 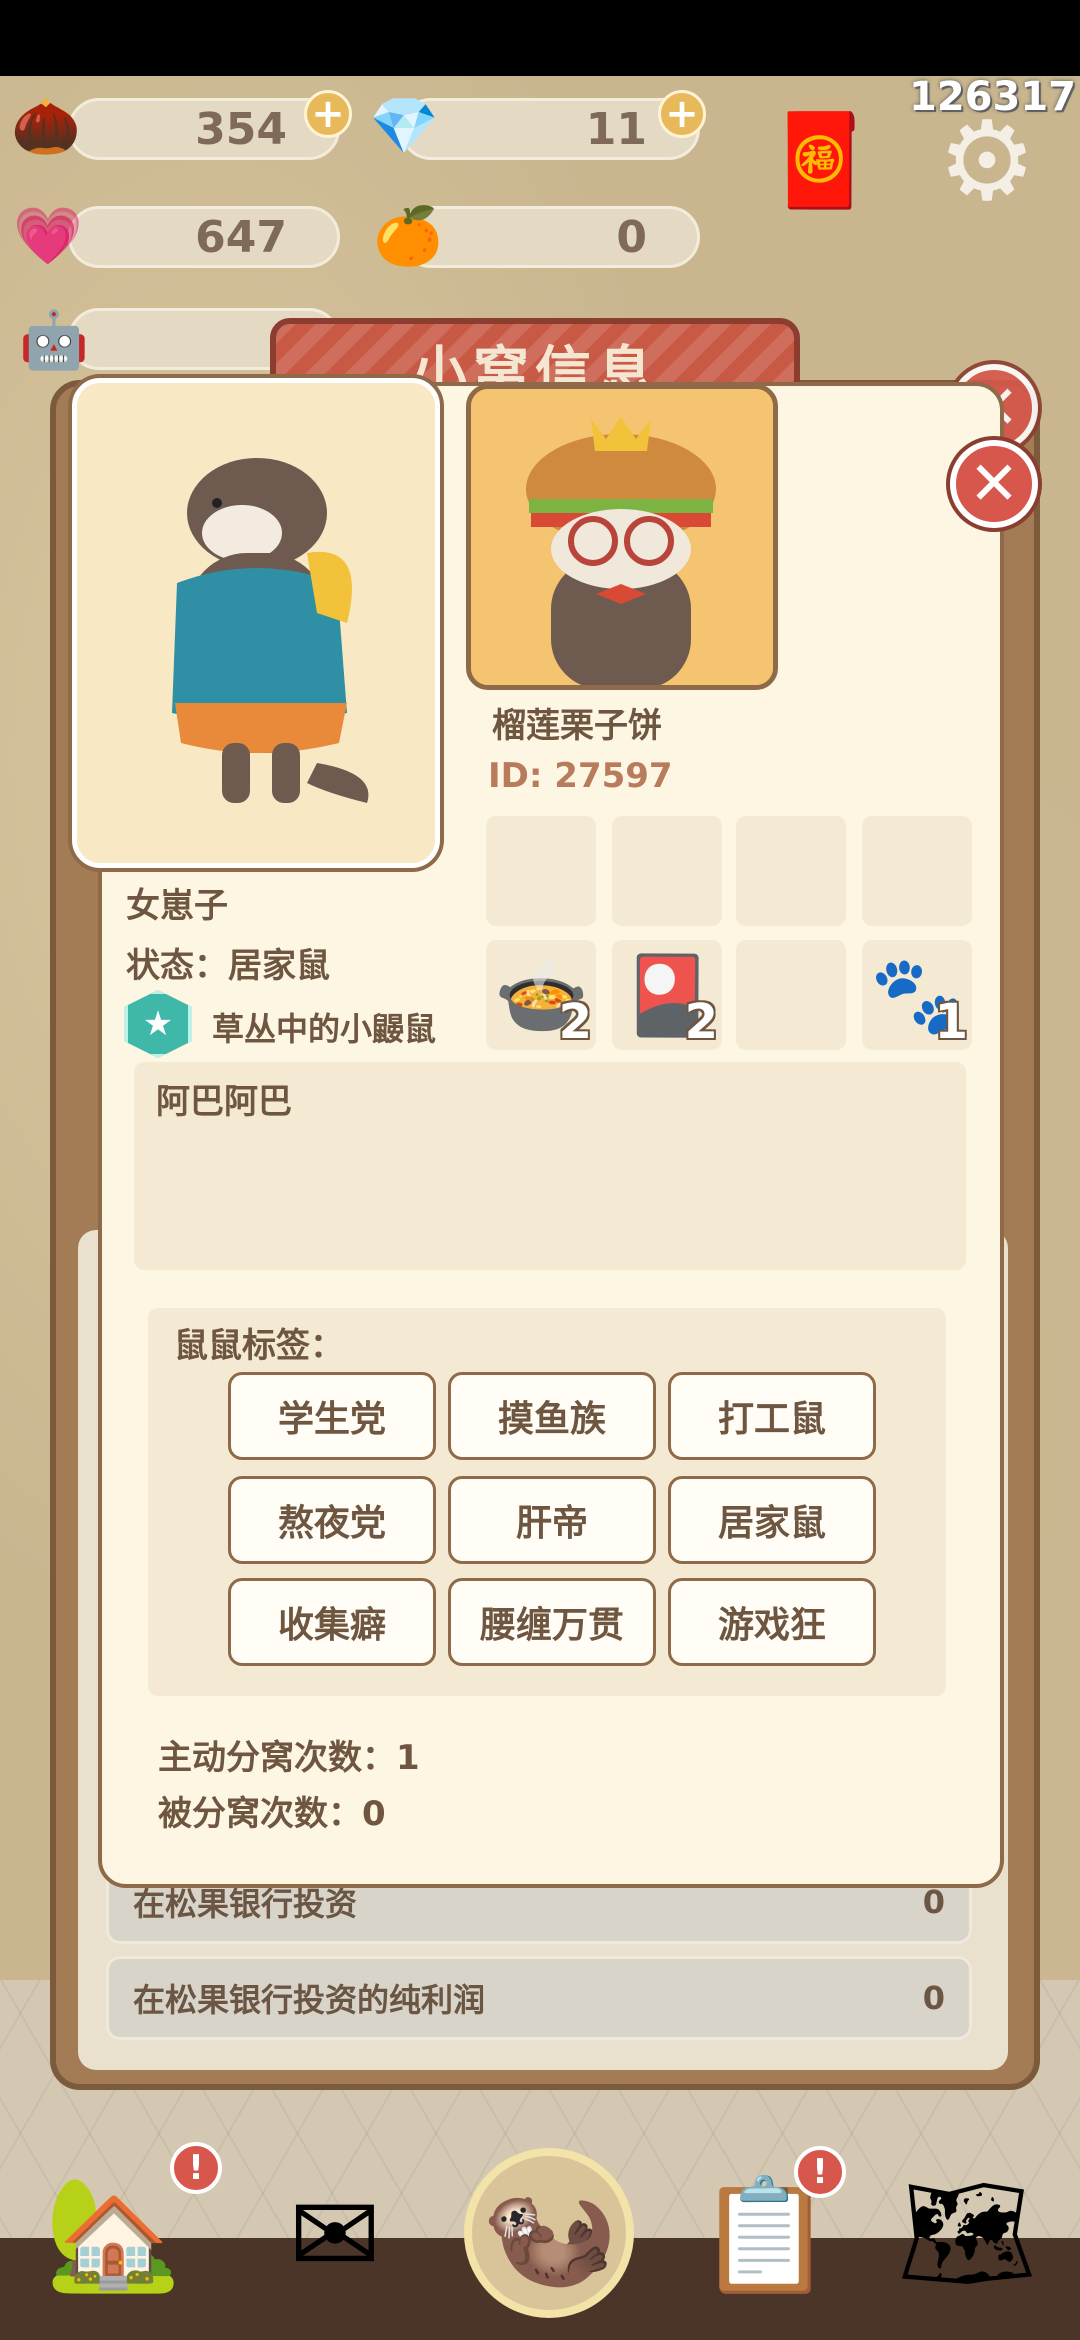 What do you see at coordinates (224, 1102) in the screenshot?
I see `signature-text: 阿巴阿巴` at bounding box center [224, 1102].